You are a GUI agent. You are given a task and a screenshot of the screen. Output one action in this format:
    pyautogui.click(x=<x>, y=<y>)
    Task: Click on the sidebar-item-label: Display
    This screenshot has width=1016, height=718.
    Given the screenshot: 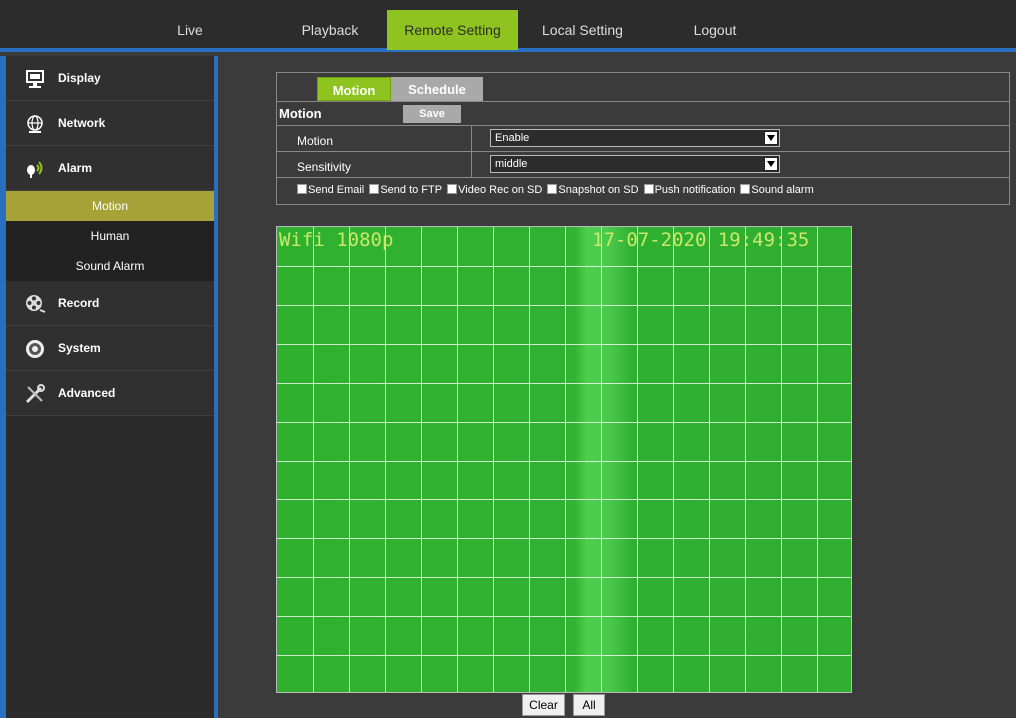 What is the action you would take?
    pyautogui.click(x=79, y=78)
    